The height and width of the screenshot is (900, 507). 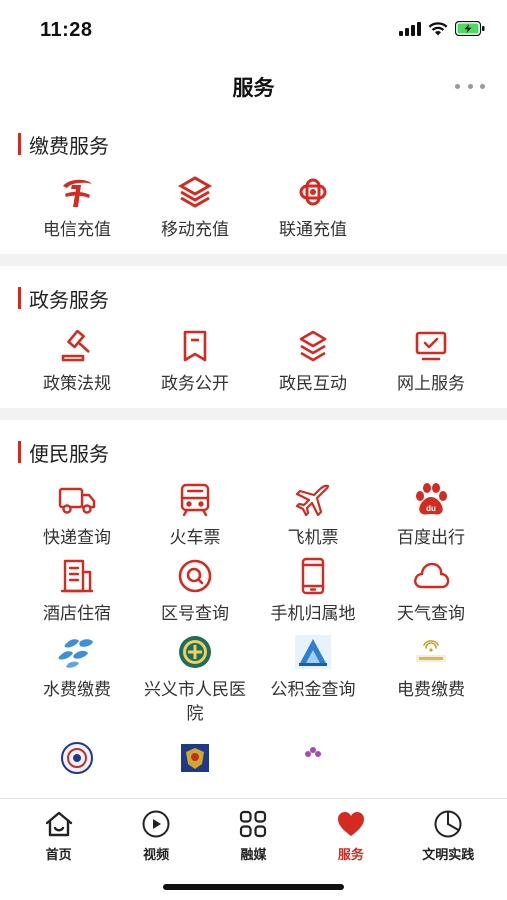 What do you see at coordinates (438, 28) in the screenshot?
I see `wifi-icon` at bounding box center [438, 28].